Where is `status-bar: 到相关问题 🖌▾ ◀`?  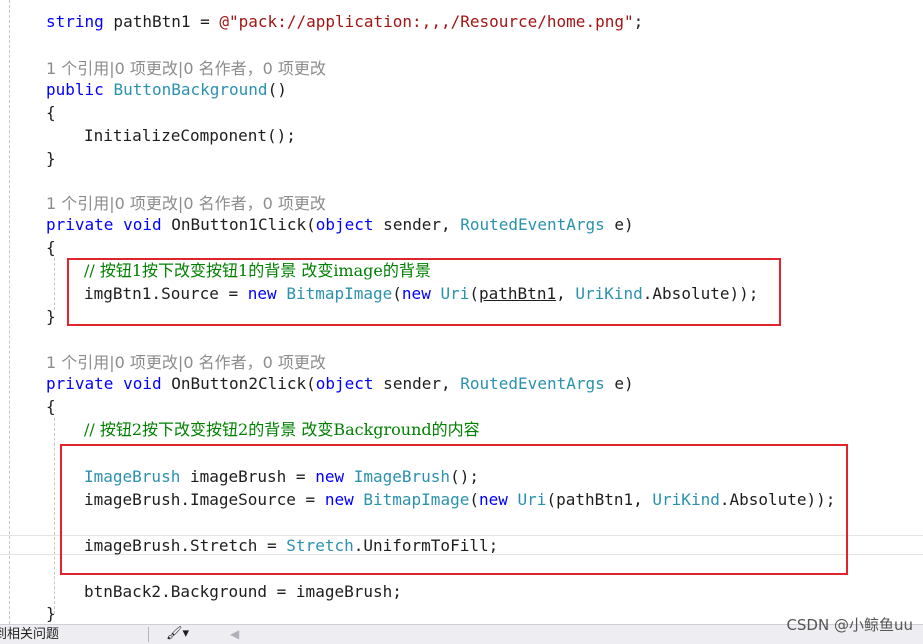
status-bar: 到相关问题 🖌▾ ◀ is located at coordinates (461, 634).